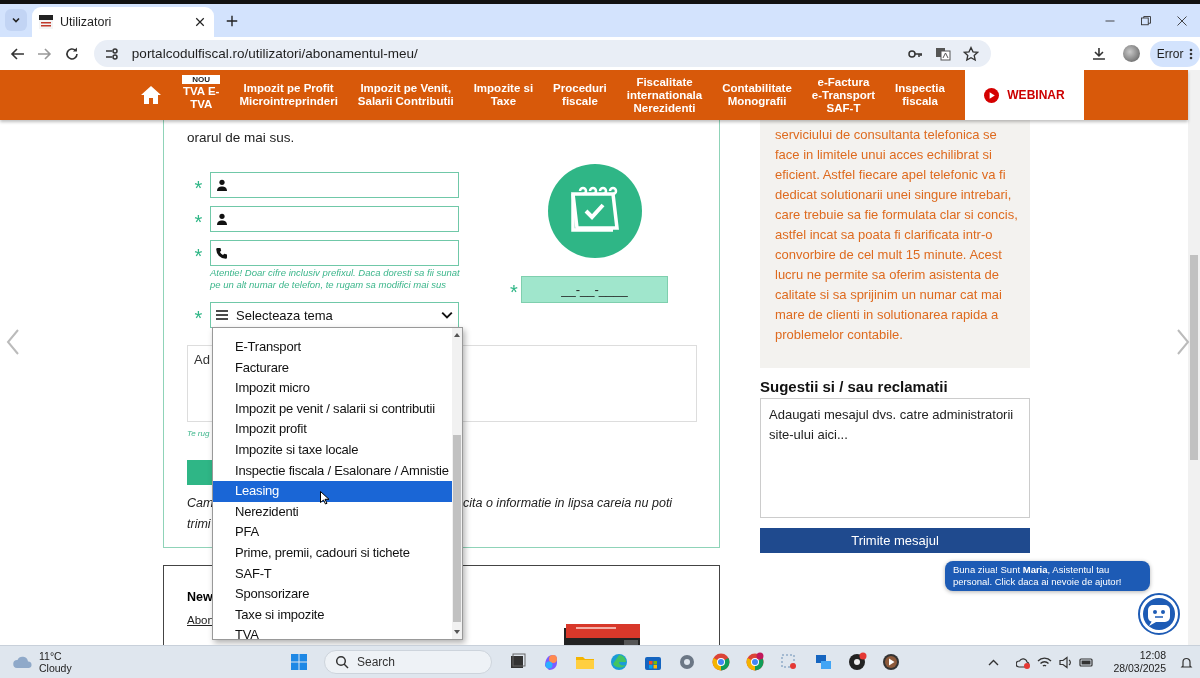 The image size is (1200, 678). I want to click on new-badge: NOU, so click(201, 79).